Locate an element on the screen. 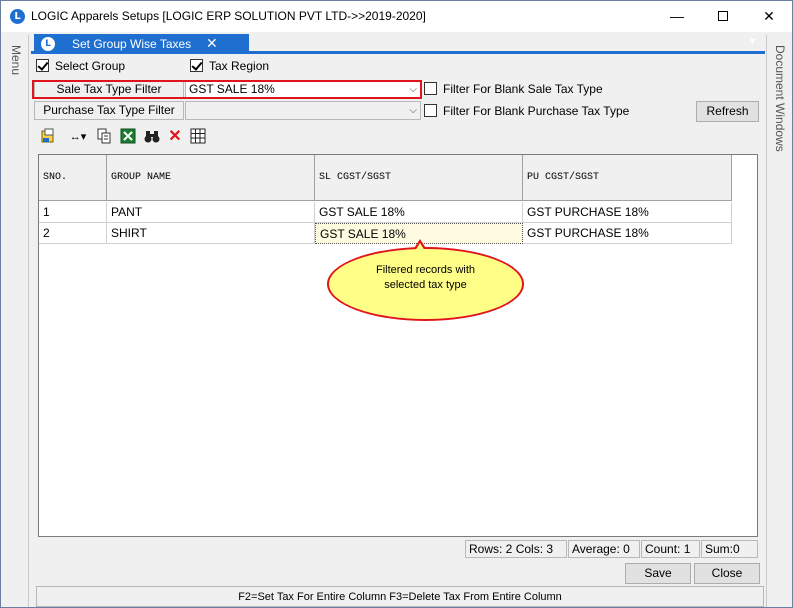  refresh-button: Refresh is located at coordinates (727, 111).